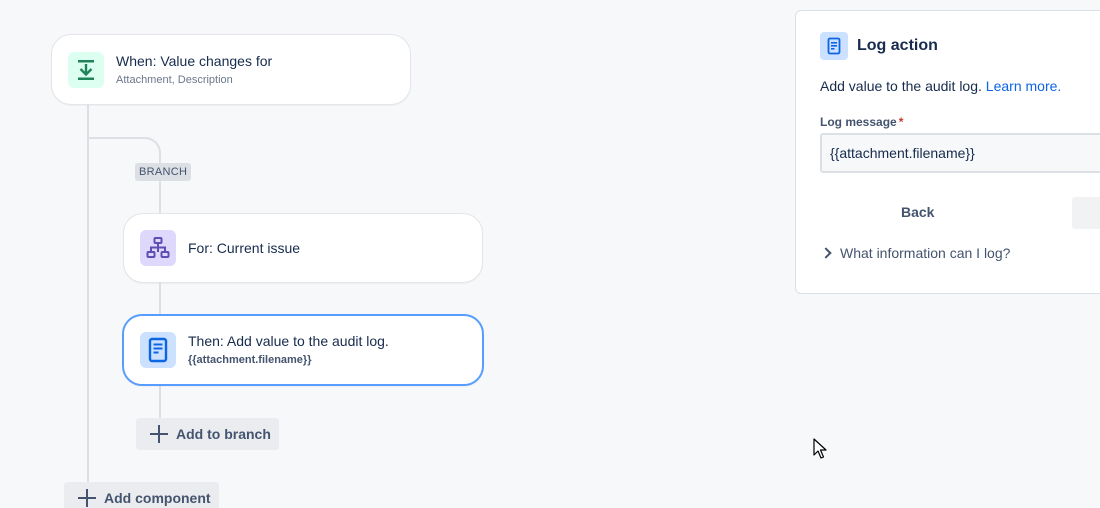  What do you see at coordinates (1086, 213) in the screenshot?
I see `save-button` at bounding box center [1086, 213].